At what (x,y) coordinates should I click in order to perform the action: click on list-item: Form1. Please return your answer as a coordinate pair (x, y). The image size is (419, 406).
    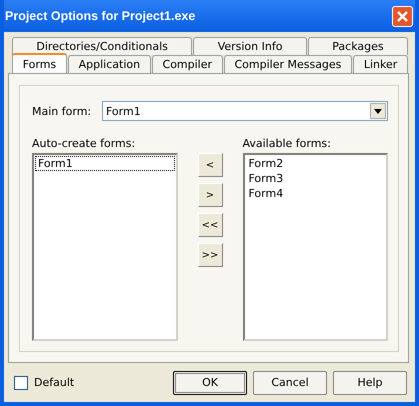
    Looking at the image, I should click on (104, 163).